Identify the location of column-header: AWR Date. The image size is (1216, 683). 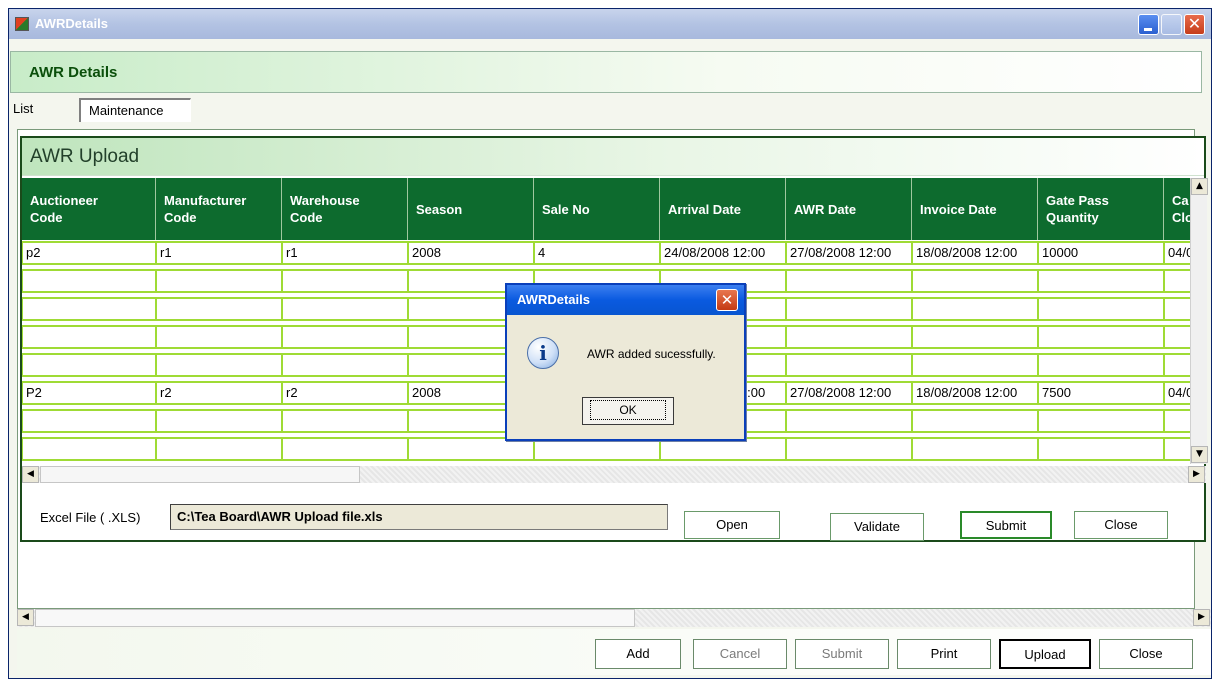
(849, 209).